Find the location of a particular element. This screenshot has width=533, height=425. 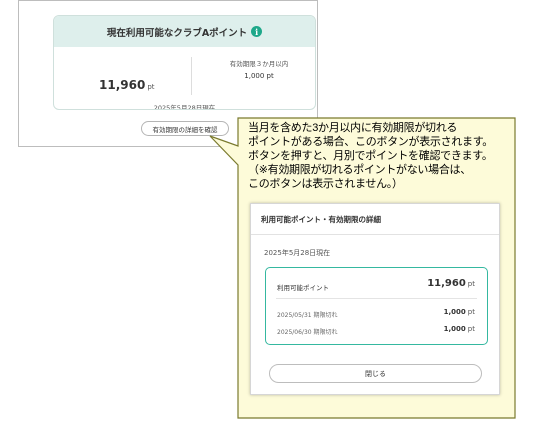

callout-line: （※有効期限が切れるポイントがない場合は、 is located at coordinates (359, 170).